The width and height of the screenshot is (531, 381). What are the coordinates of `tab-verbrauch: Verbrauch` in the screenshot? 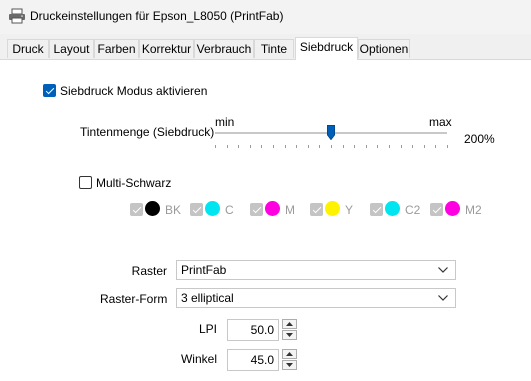 It's located at (224, 48).